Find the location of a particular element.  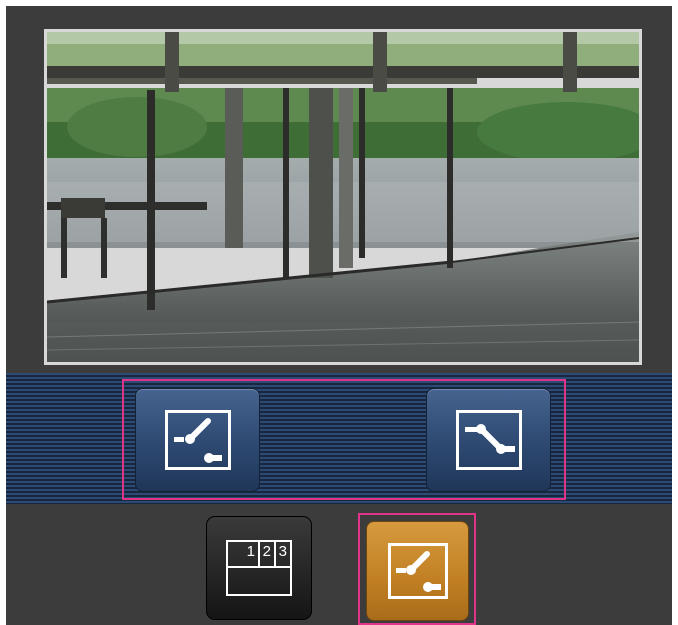

screen-label-2: 2 is located at coordinates (266, 551).